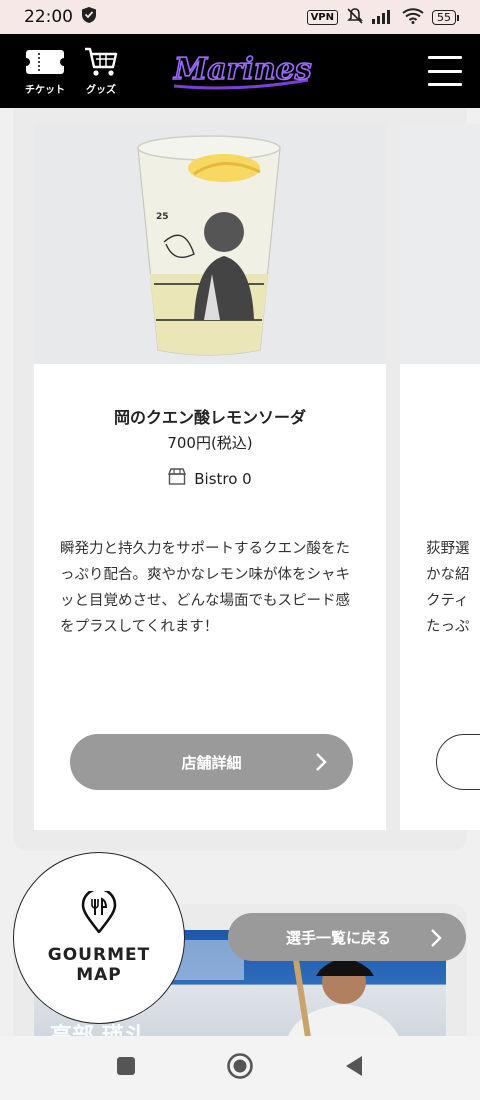 This screenshot has width=480, height=1100. What do you see at coordinates (413, 17) in the screenshot?
I see `wifi-icon` at bounding box center [413, 17].